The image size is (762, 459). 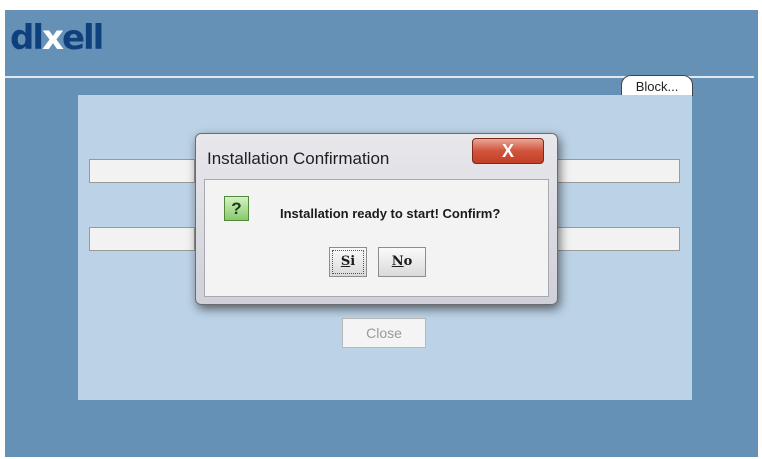 What do you see at coordinates (57, 38) in the screenshot?
I see `dixell-logo: dlxell` at bounding box center [57, 38].